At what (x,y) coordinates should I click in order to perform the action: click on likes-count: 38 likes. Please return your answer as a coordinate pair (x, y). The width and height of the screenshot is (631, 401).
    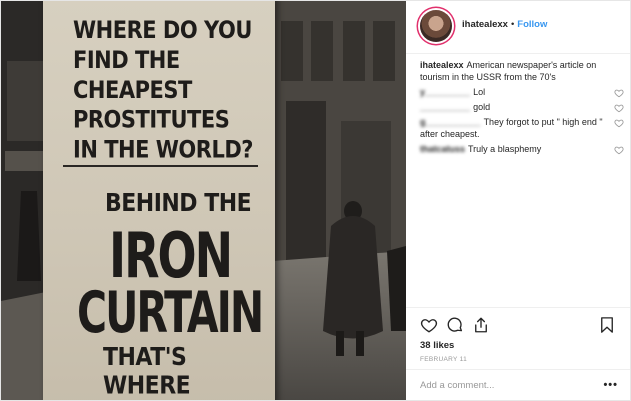
    Looking at the image, I should click on (437, 345).